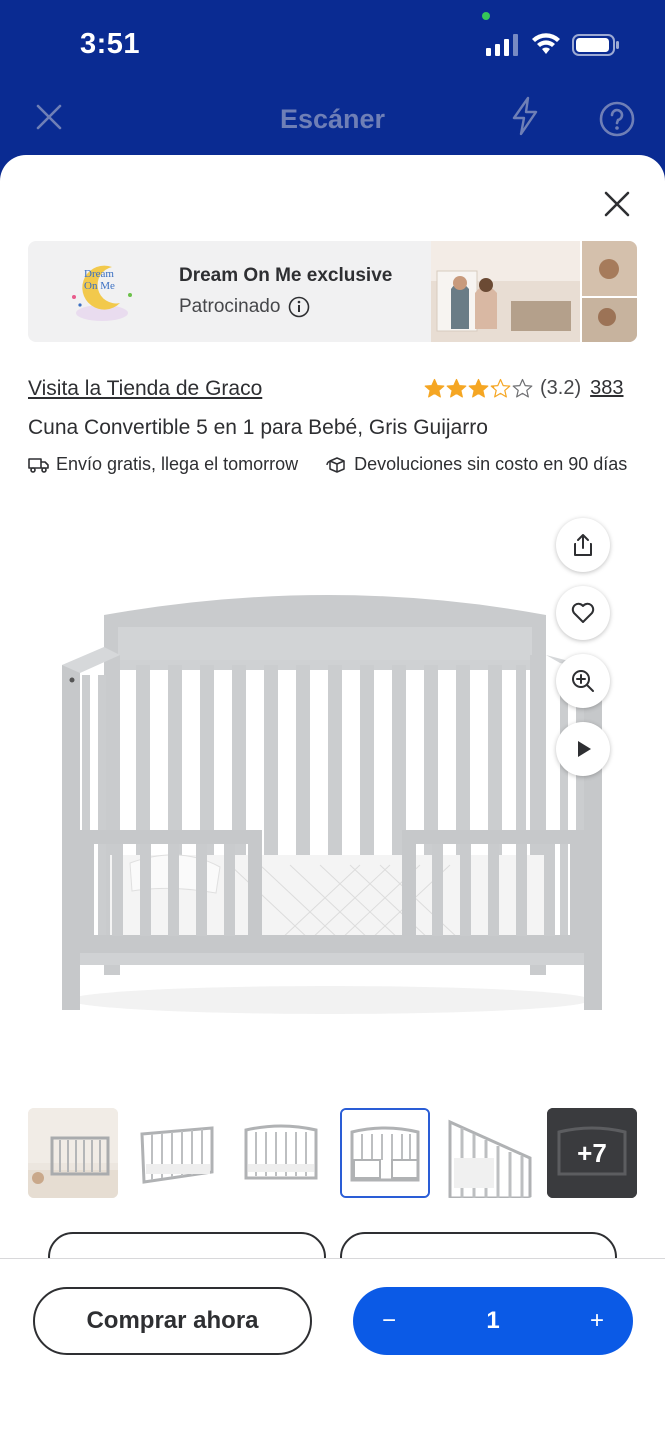 This screenshot has height=1440, width=665. Describe the element at coordinates (110, 44) in the screenshot. I see `status-time: 3:51` at that location.